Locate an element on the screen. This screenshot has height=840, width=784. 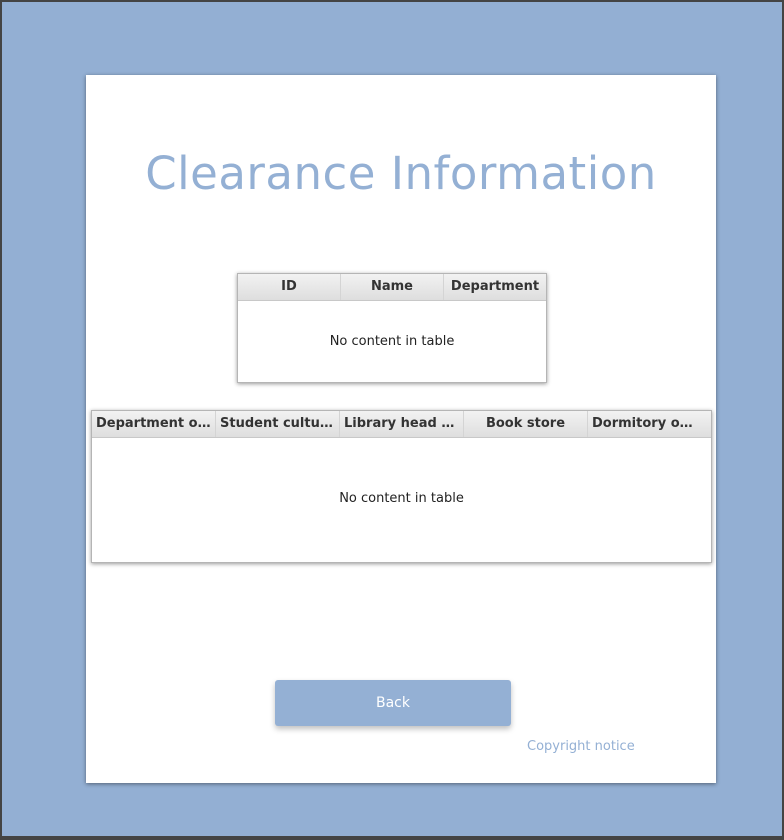
column-header-department: Department is located at coordinates (495, 287).